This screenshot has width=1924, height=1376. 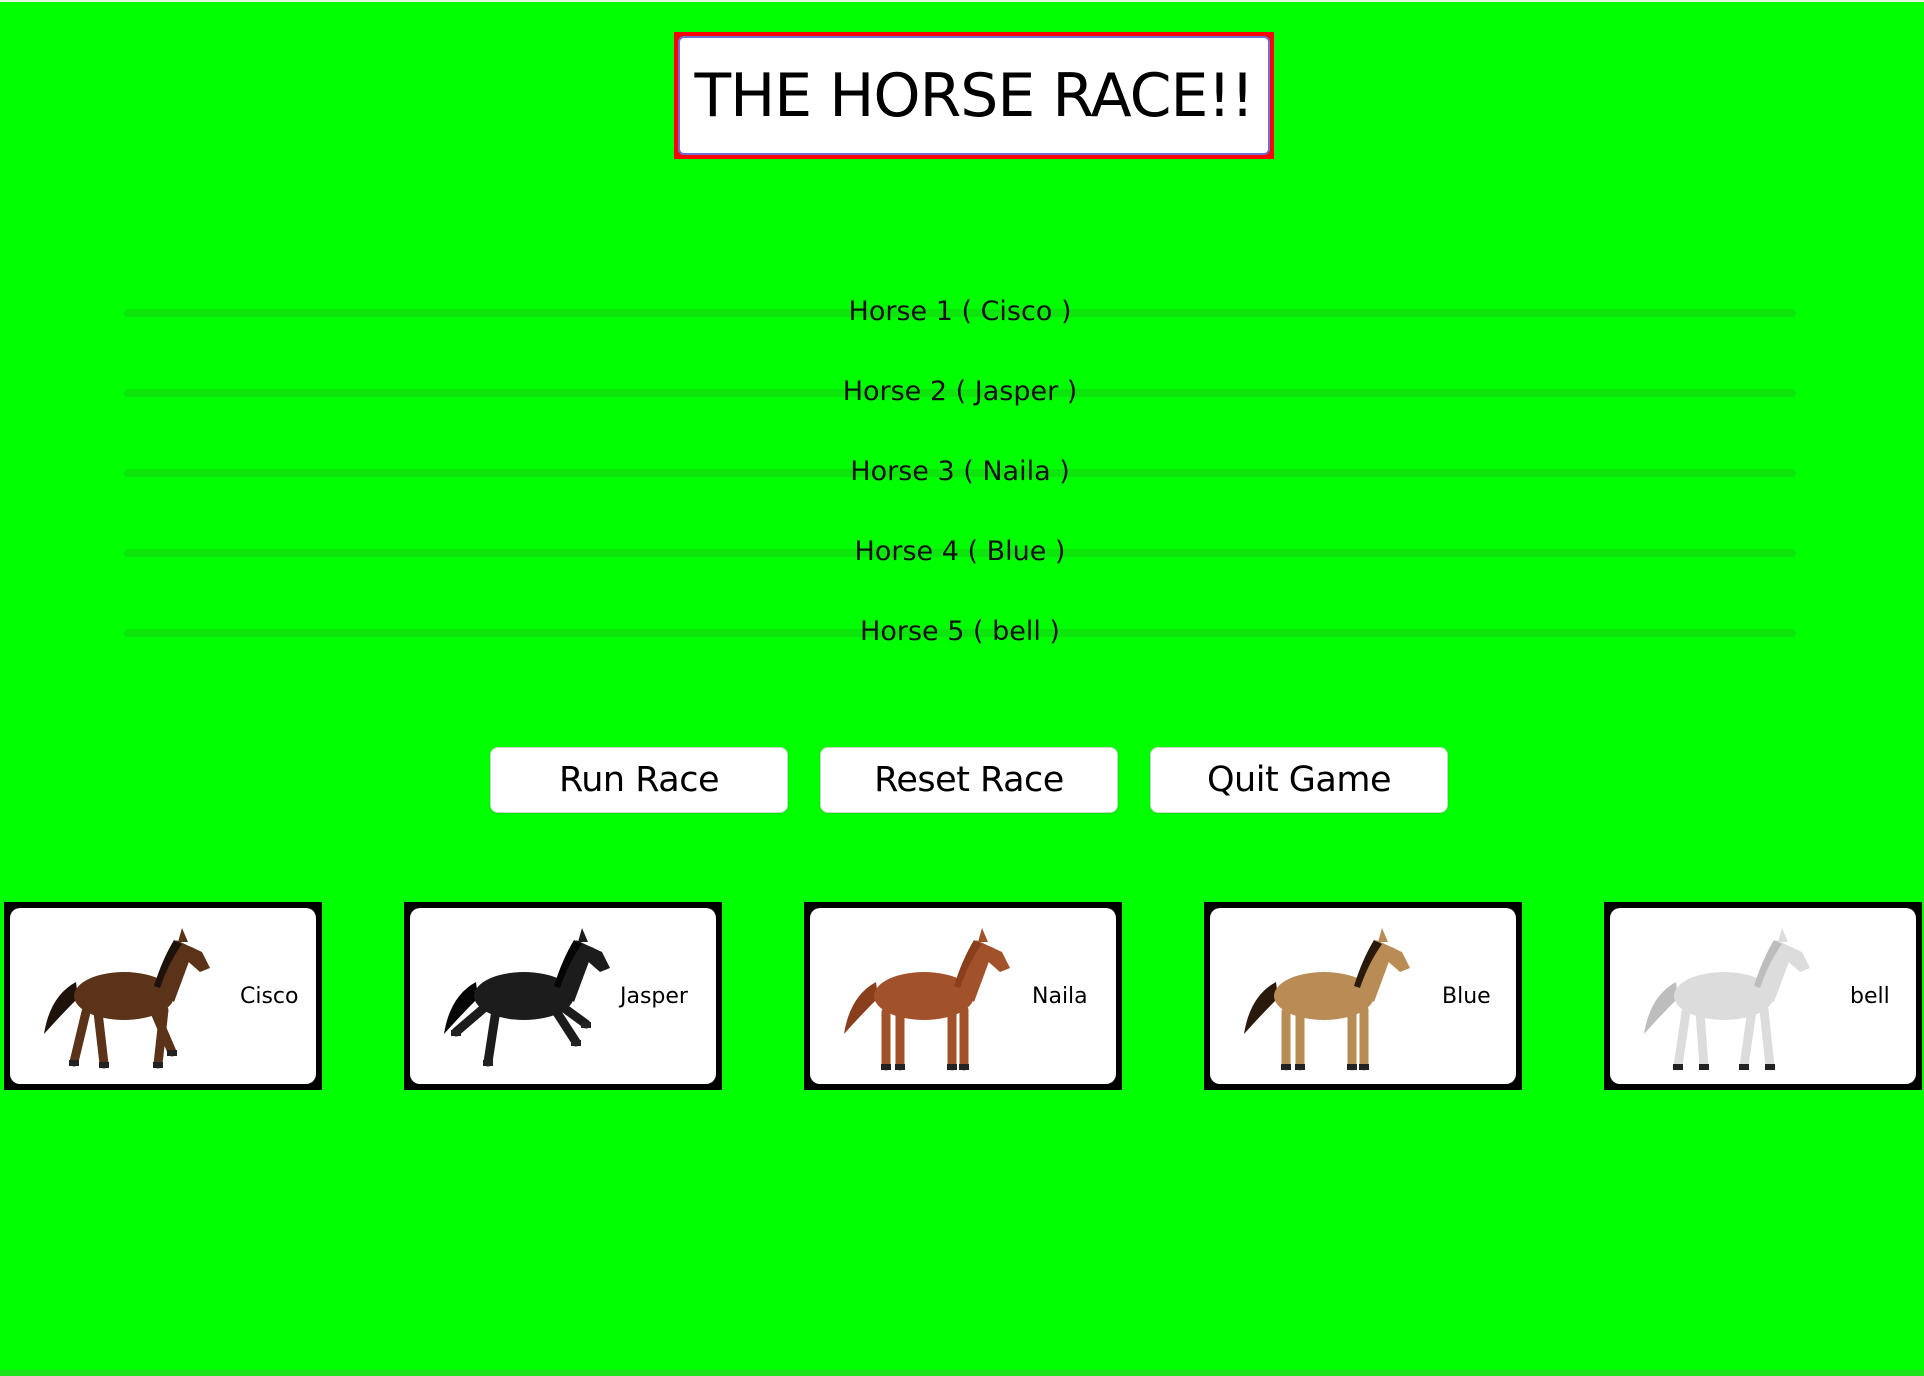 I want to click on horse-card-body: Jasper, so click(x=563, y=996).